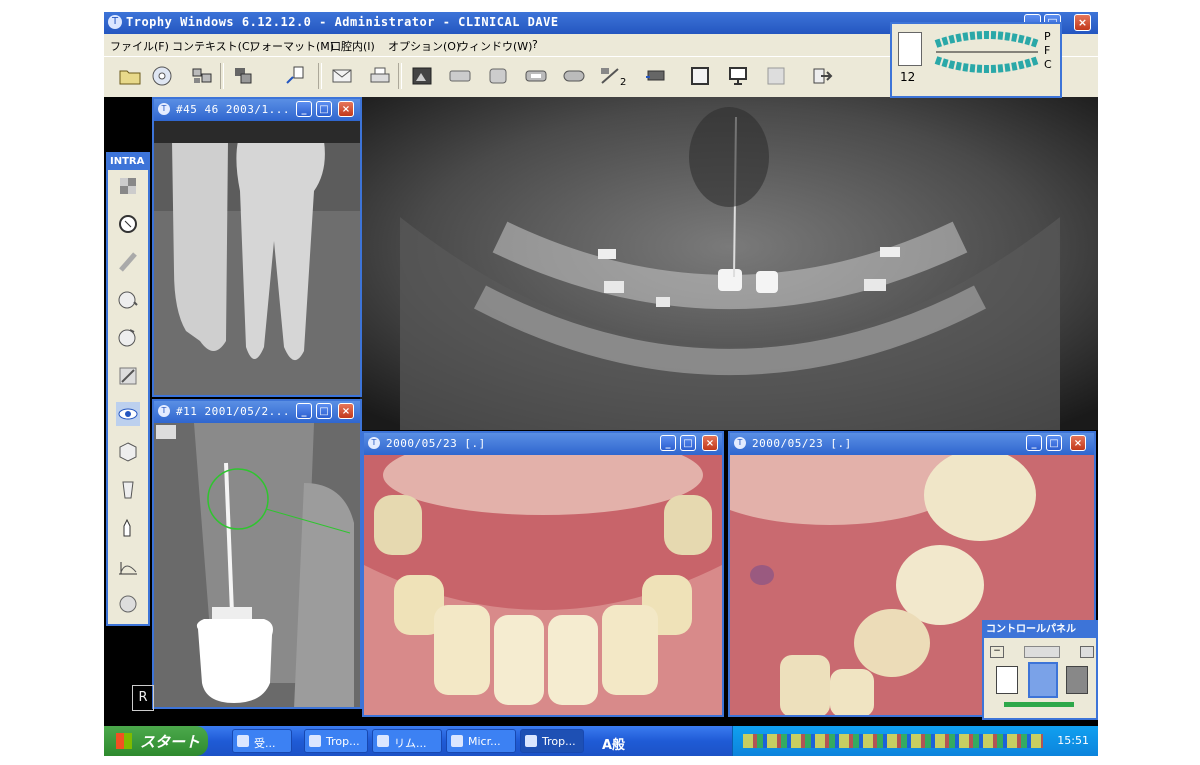 The width and height of the screenshot is (1200, 765). What do you see at coordinates (822, 76) in the screenshot?
I see `exit-icon` at bounding box center [822, 76].